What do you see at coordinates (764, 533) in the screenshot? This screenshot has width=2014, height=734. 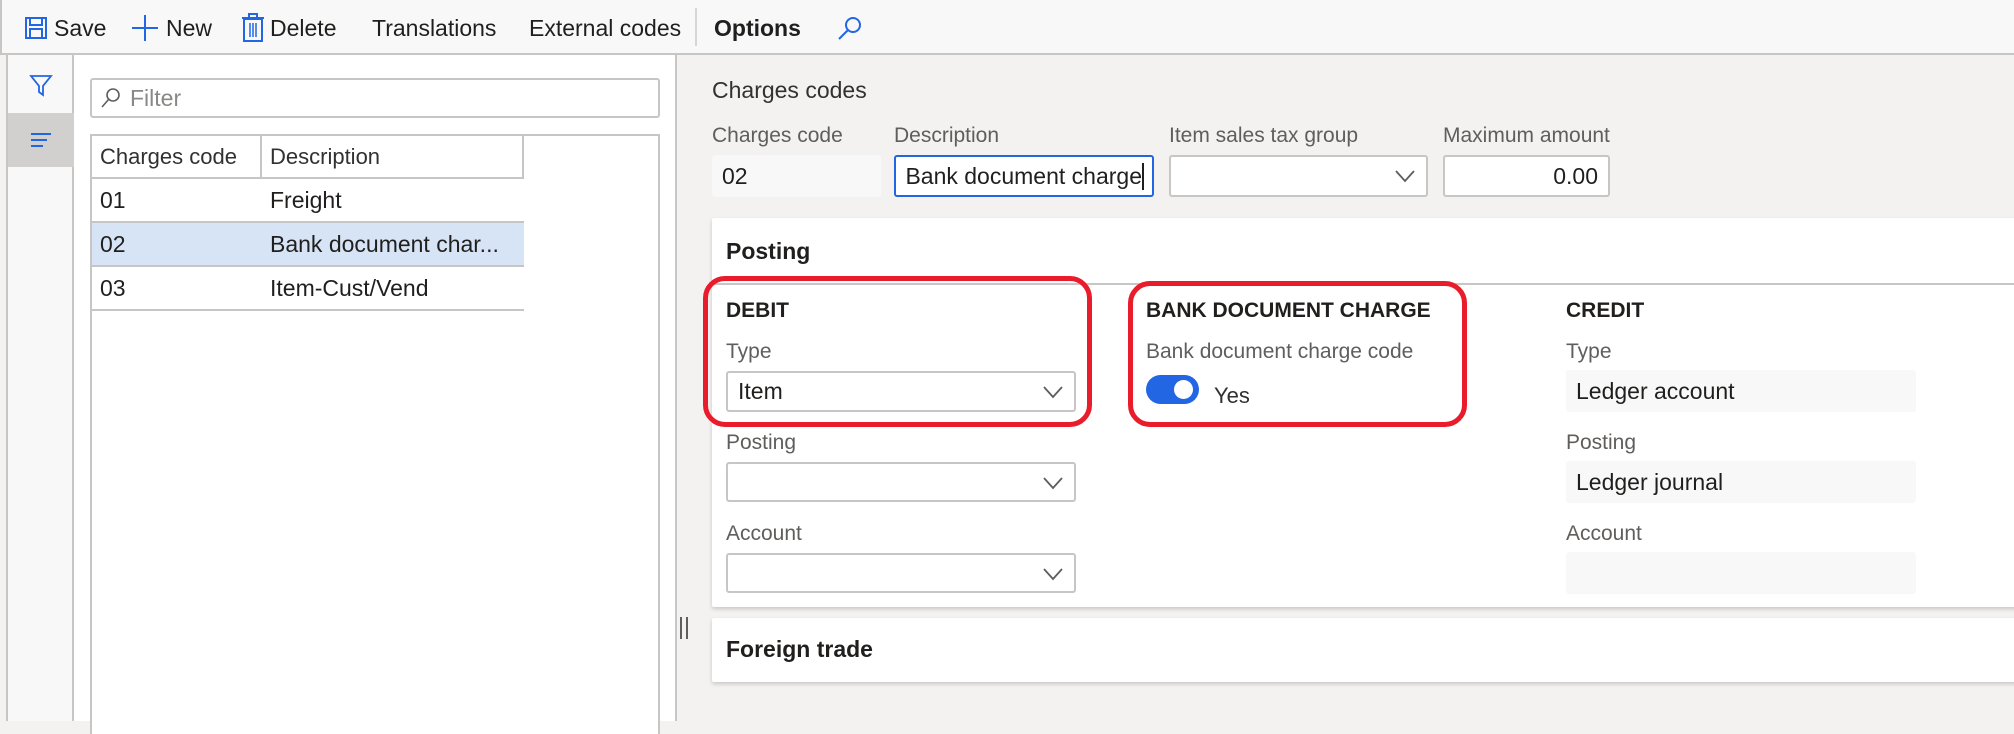 I see `debit-account-label: Account` at bounding box center [764, 533].